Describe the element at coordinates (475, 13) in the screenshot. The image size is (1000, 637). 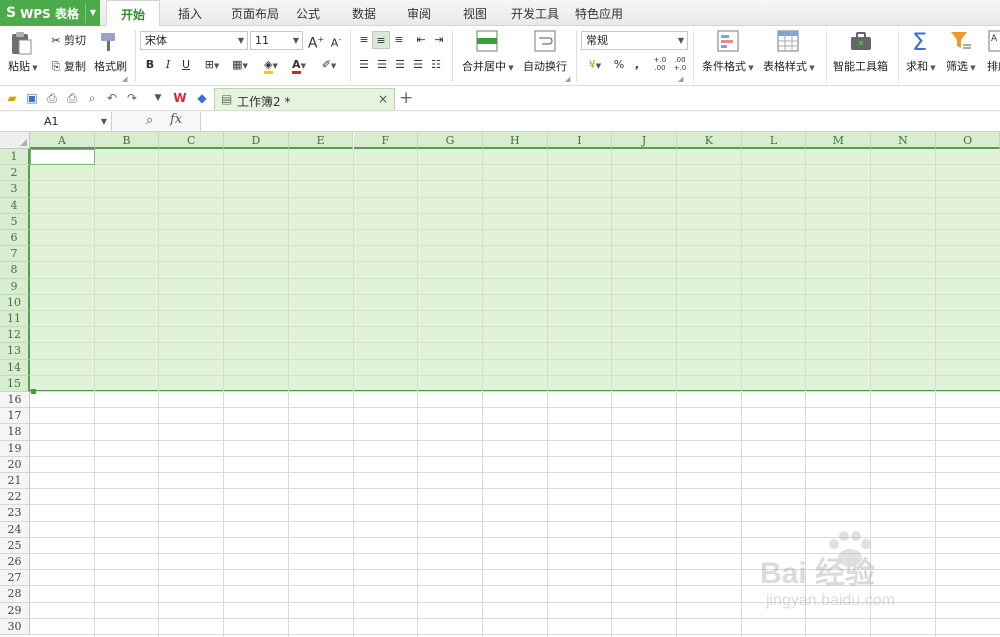
I see `tab-view: 视图` at that location.